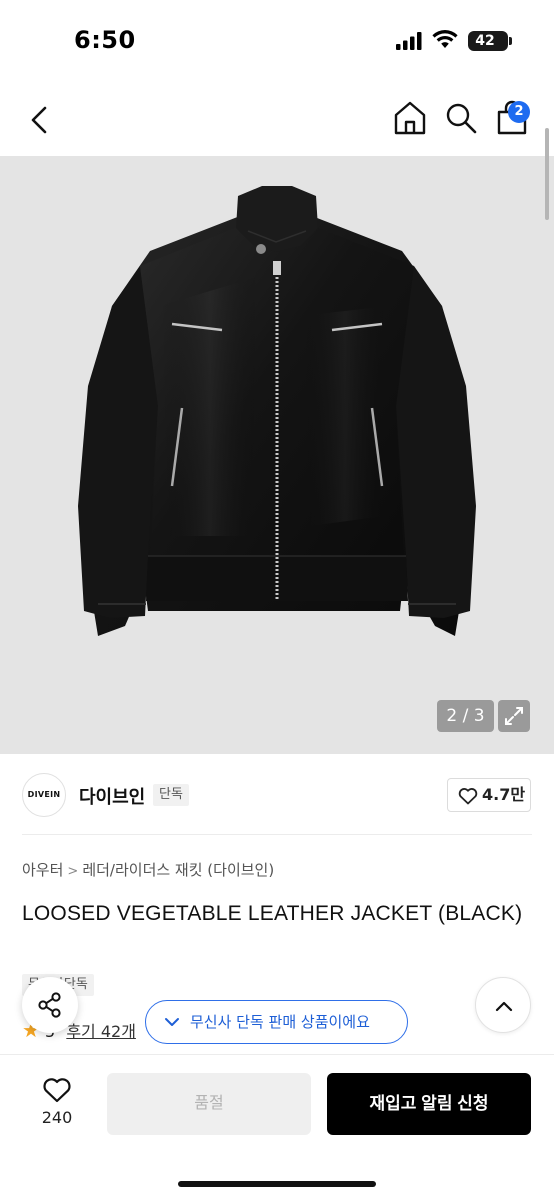 The image size is (554, 1200). I want to click on chevron-up-icon, so click(504, 1006).